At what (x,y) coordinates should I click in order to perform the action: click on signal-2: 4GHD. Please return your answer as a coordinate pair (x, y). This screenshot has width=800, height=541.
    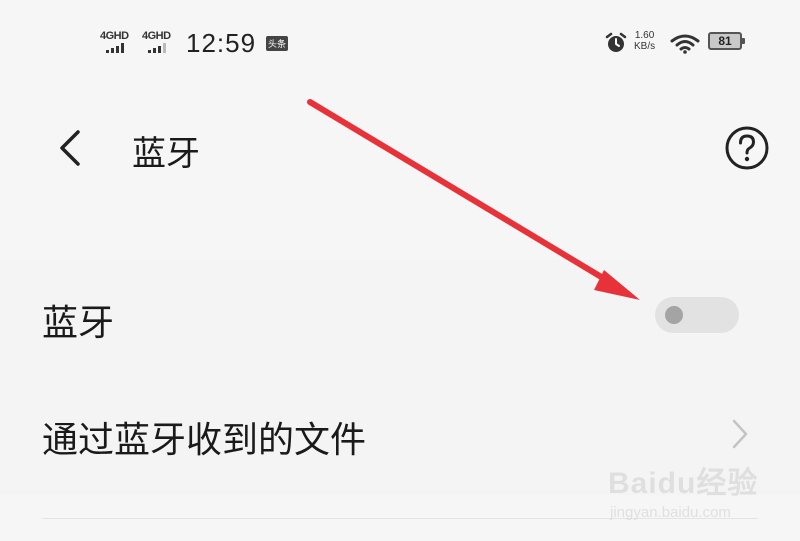
    Looking at the image, I should click on (156, 41).